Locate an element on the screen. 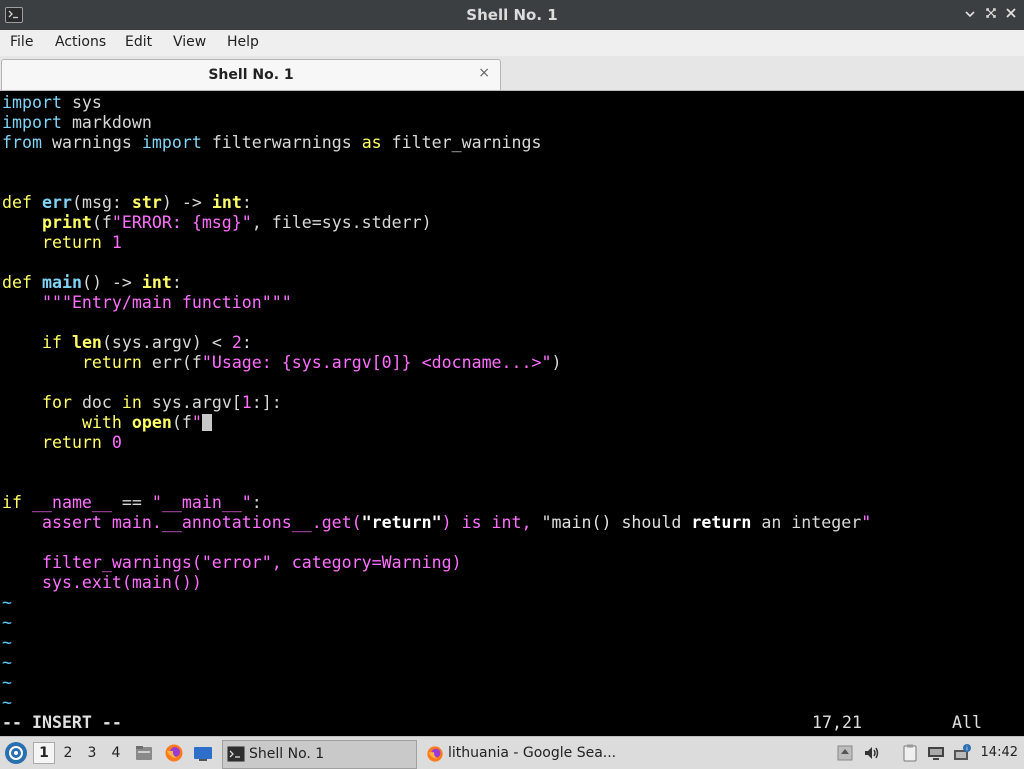 Image resolution: width=1024 pixels, height=769 pixels. volume-icon is located at coordinates (872, 753).